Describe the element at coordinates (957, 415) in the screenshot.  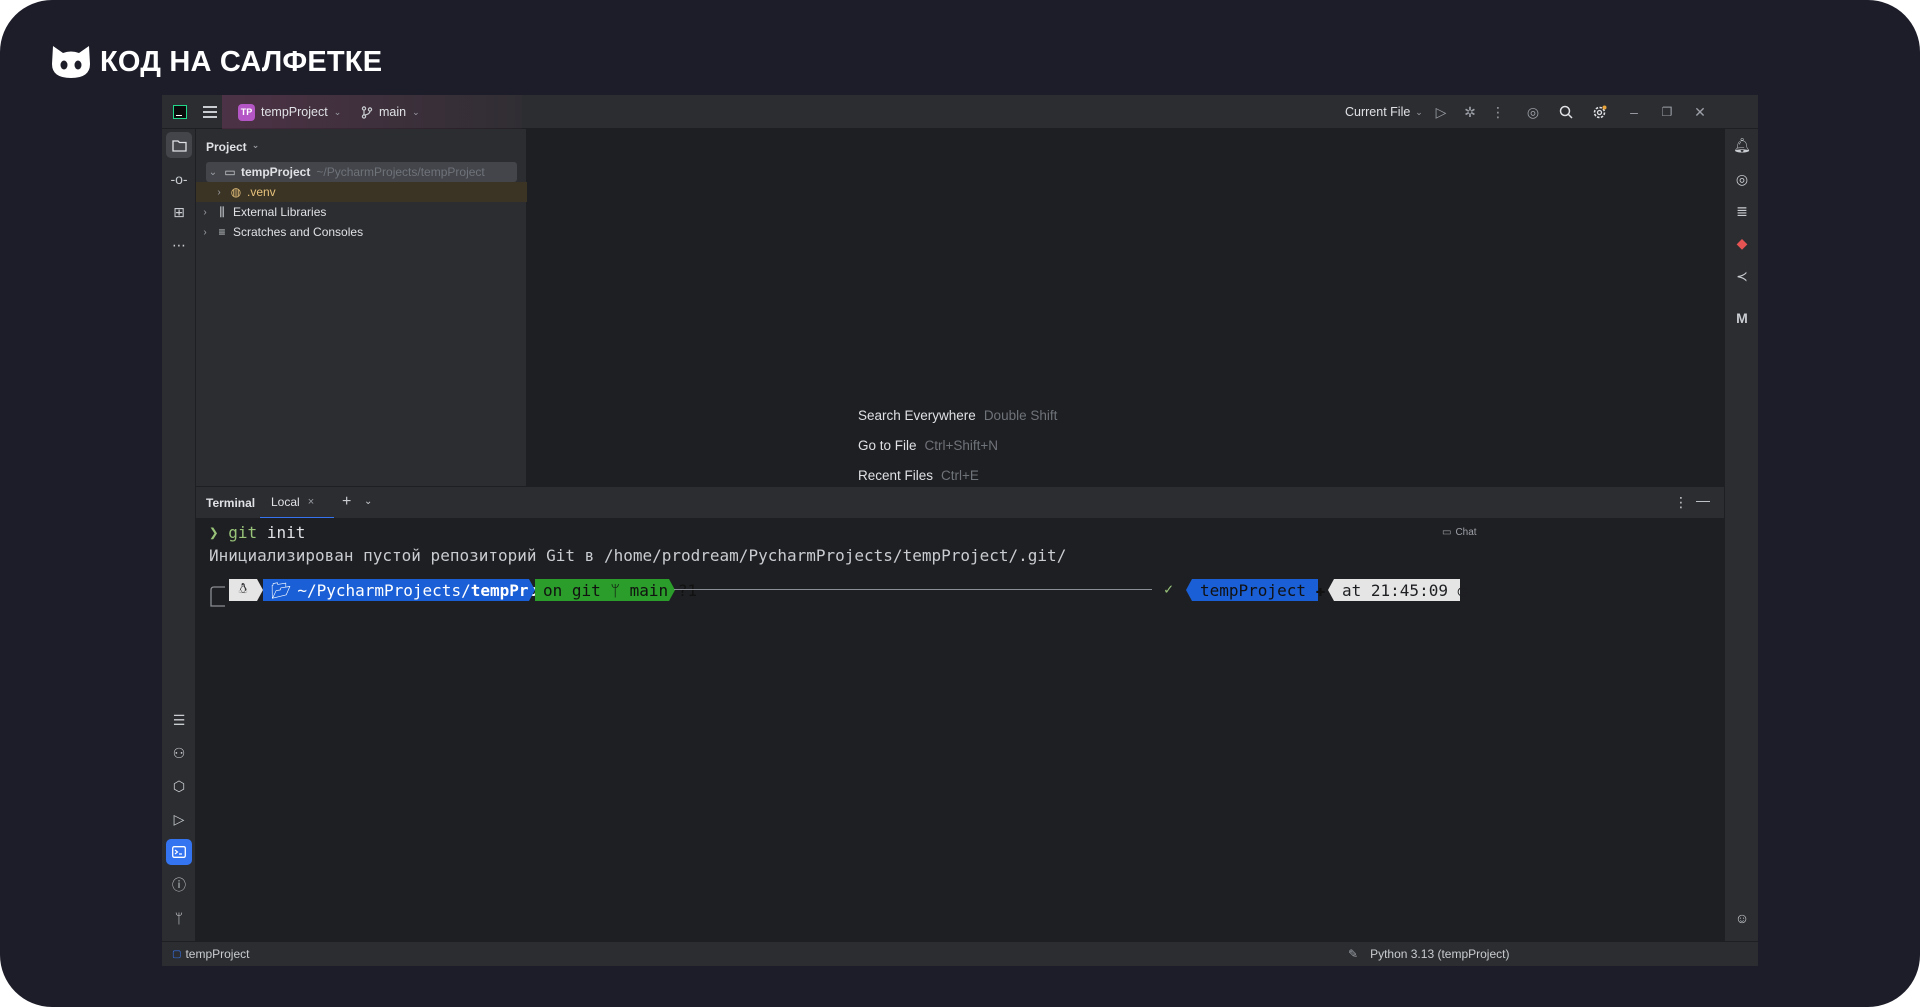
I see `hint-search-everywhere: Search Everywhere Double Shift` at that location.